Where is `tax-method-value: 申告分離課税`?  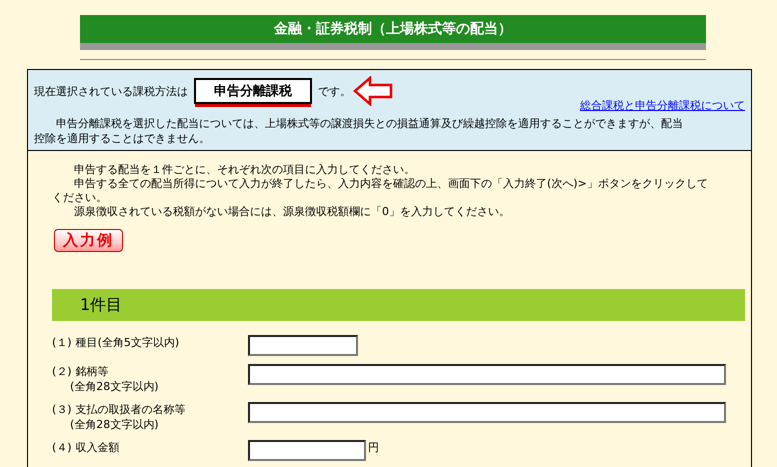
tax-method-value: 申告分離課税 is located at coordinates (253, 91).